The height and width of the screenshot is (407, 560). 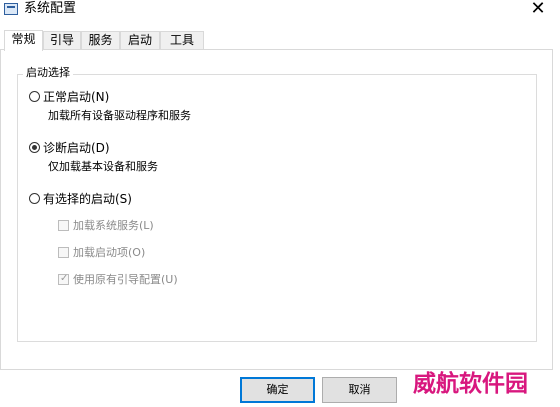 What do you see at coordinates (100, 40) in the screenshot?
I see `tab-services: 服务` at bounding box center [100, 40].